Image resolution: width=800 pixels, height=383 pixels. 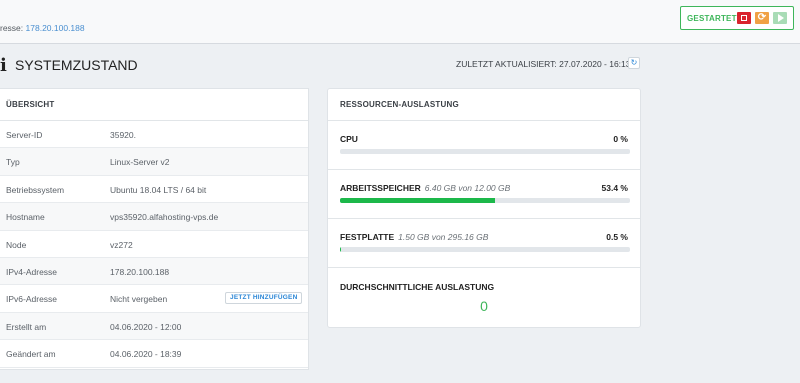 What do you see at coordinates (617, 237) in the screenshot?
I see `resource-percent: 0.5 %` at bounding box center [617, 237].